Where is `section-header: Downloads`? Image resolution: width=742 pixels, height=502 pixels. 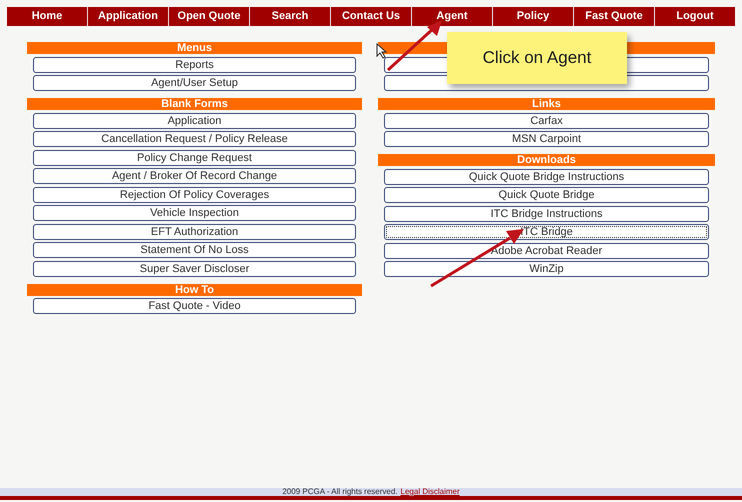
section-header: Downloads is located at coordinates (546, 160).